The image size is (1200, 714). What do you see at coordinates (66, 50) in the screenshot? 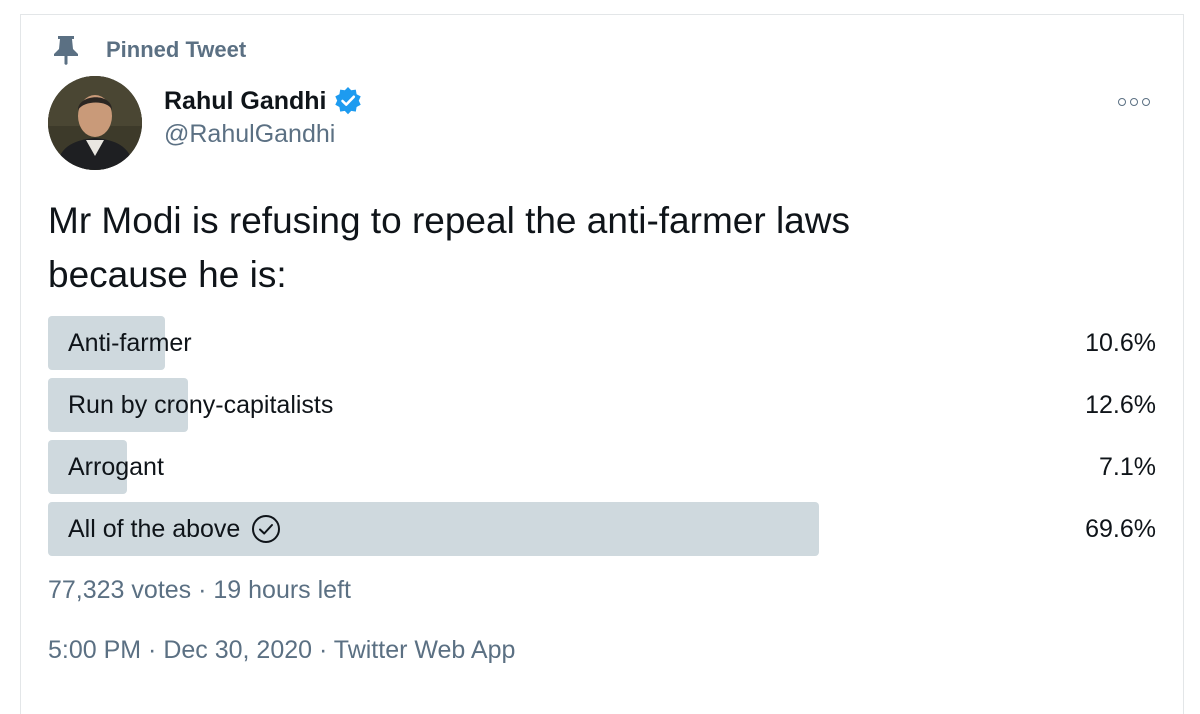
I see `pin-icon` at bounding box center [66, 50].